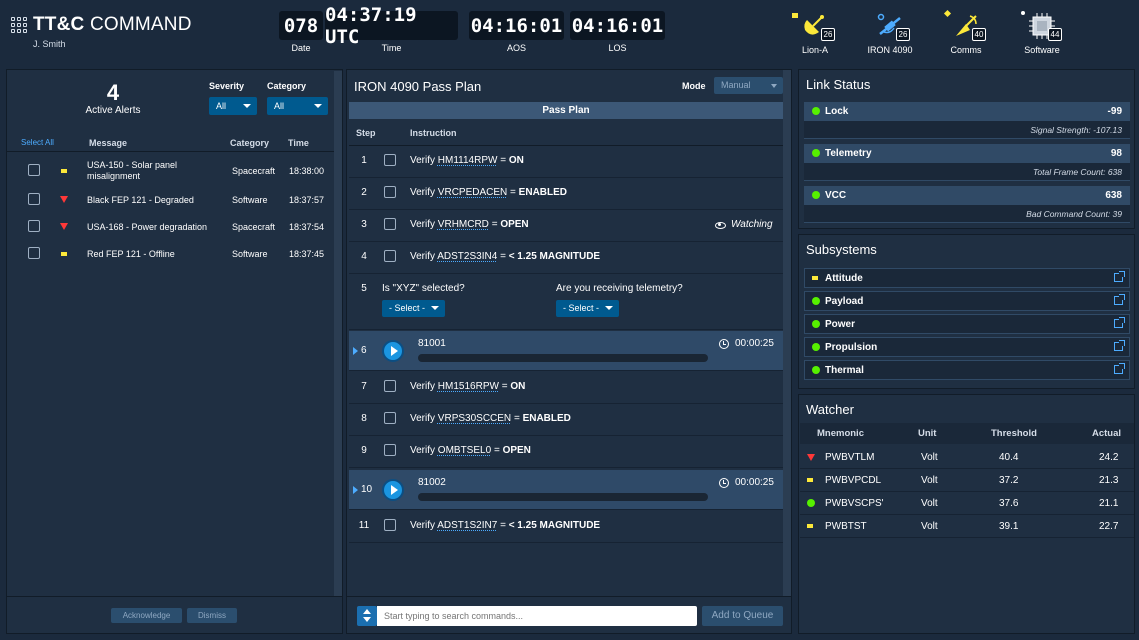 The width and height of the screenshot is (1139, 640). Describe the element at coordinates (537, 616) in the screenshot. I see `command-search-input` at that location.